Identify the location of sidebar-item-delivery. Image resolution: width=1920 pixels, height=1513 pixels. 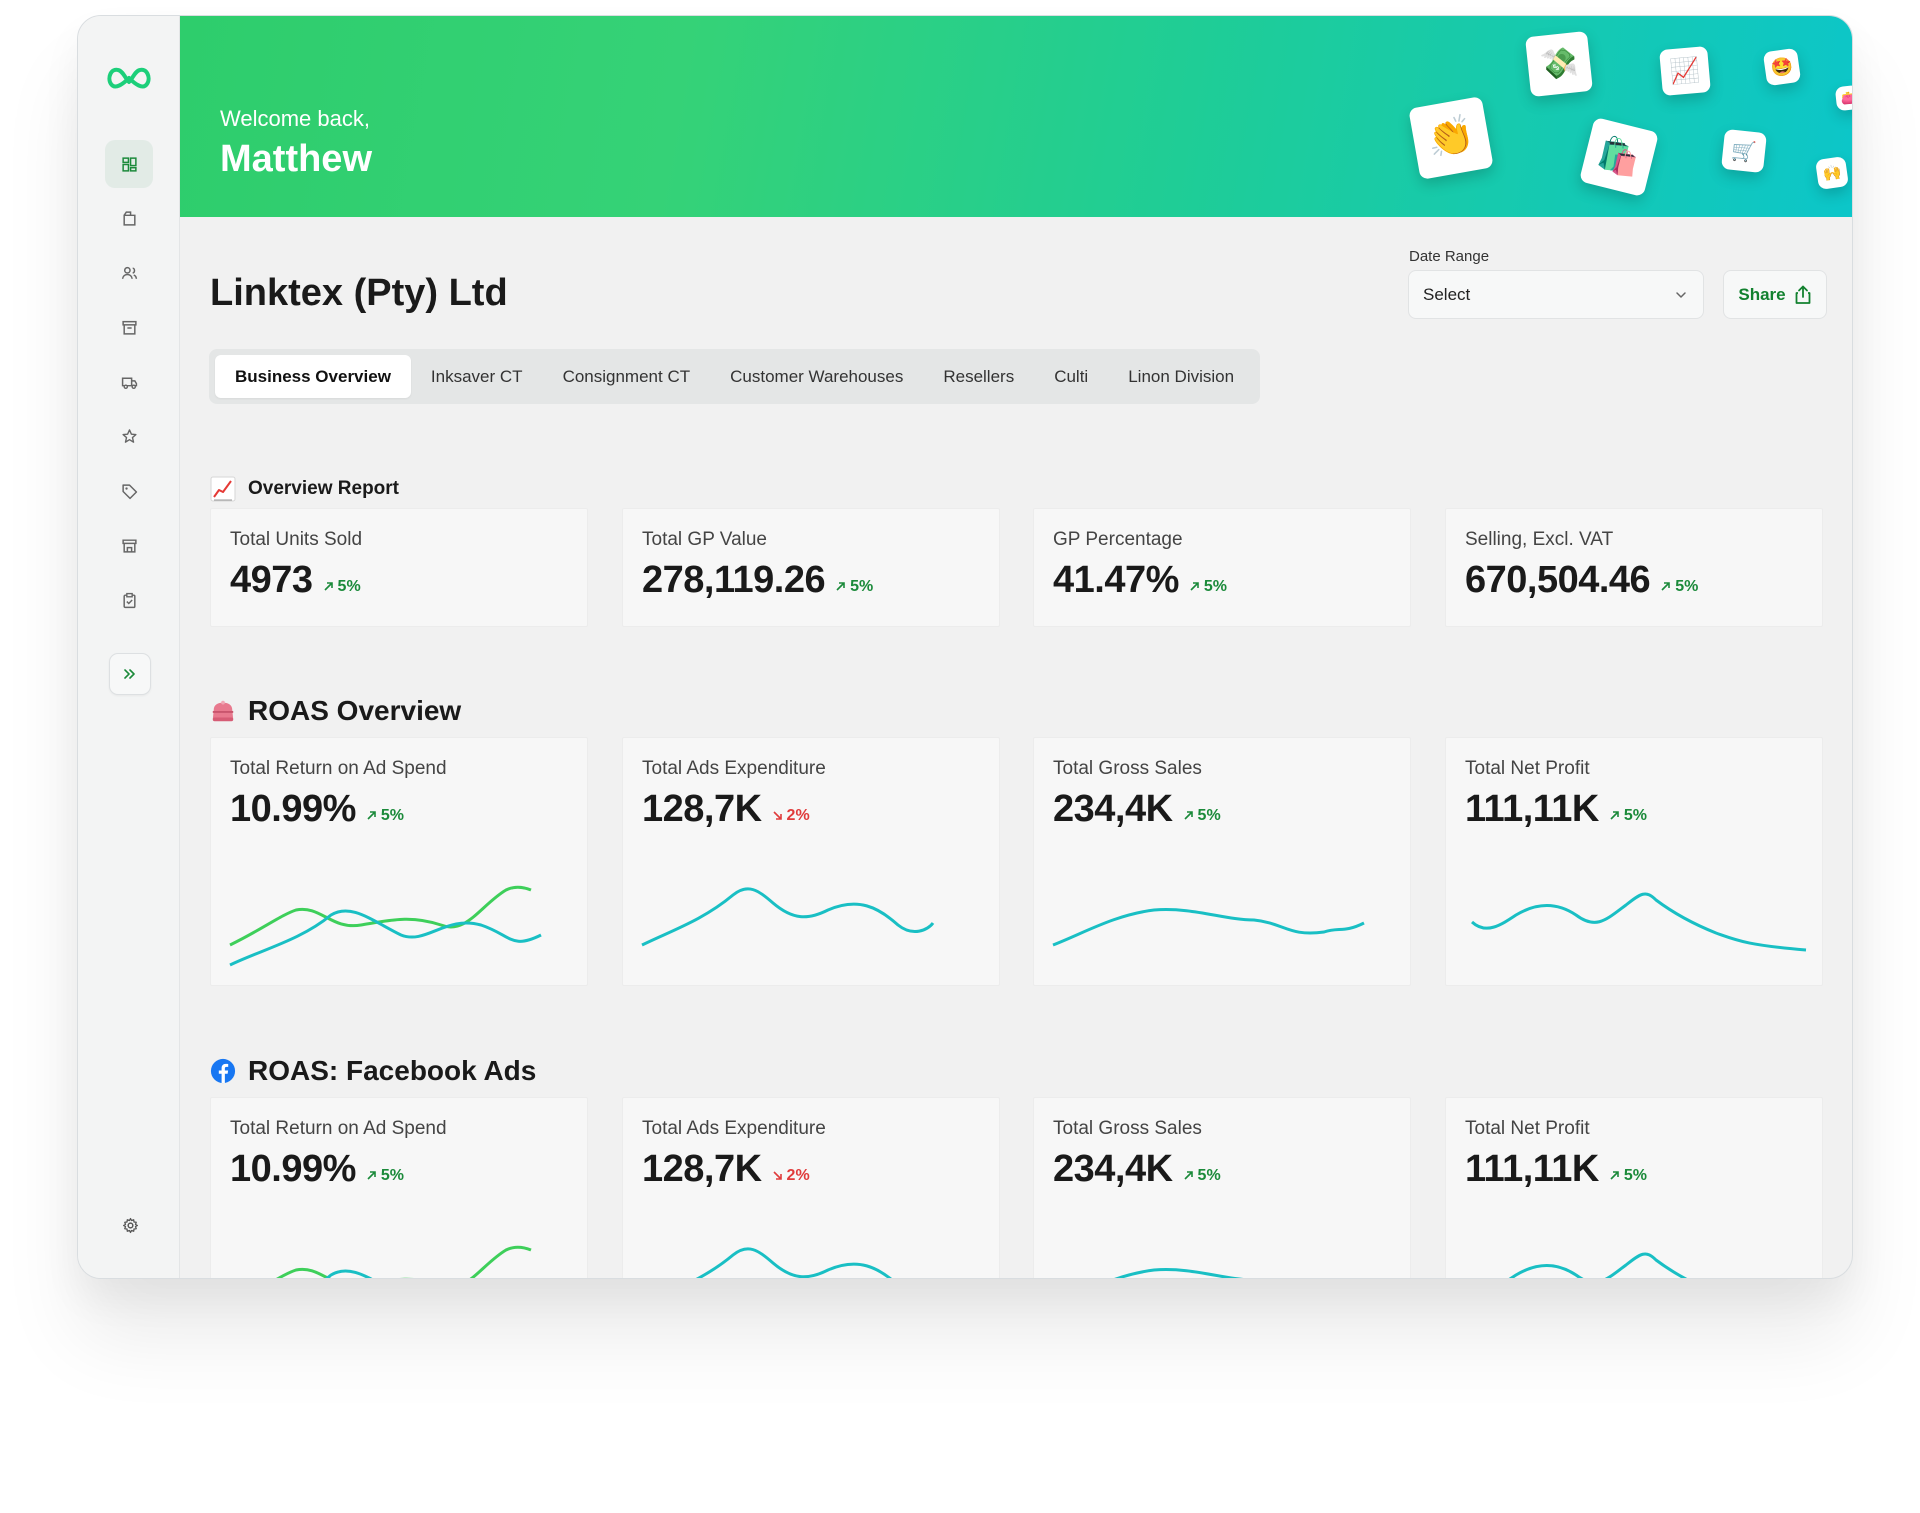
(129, 382).